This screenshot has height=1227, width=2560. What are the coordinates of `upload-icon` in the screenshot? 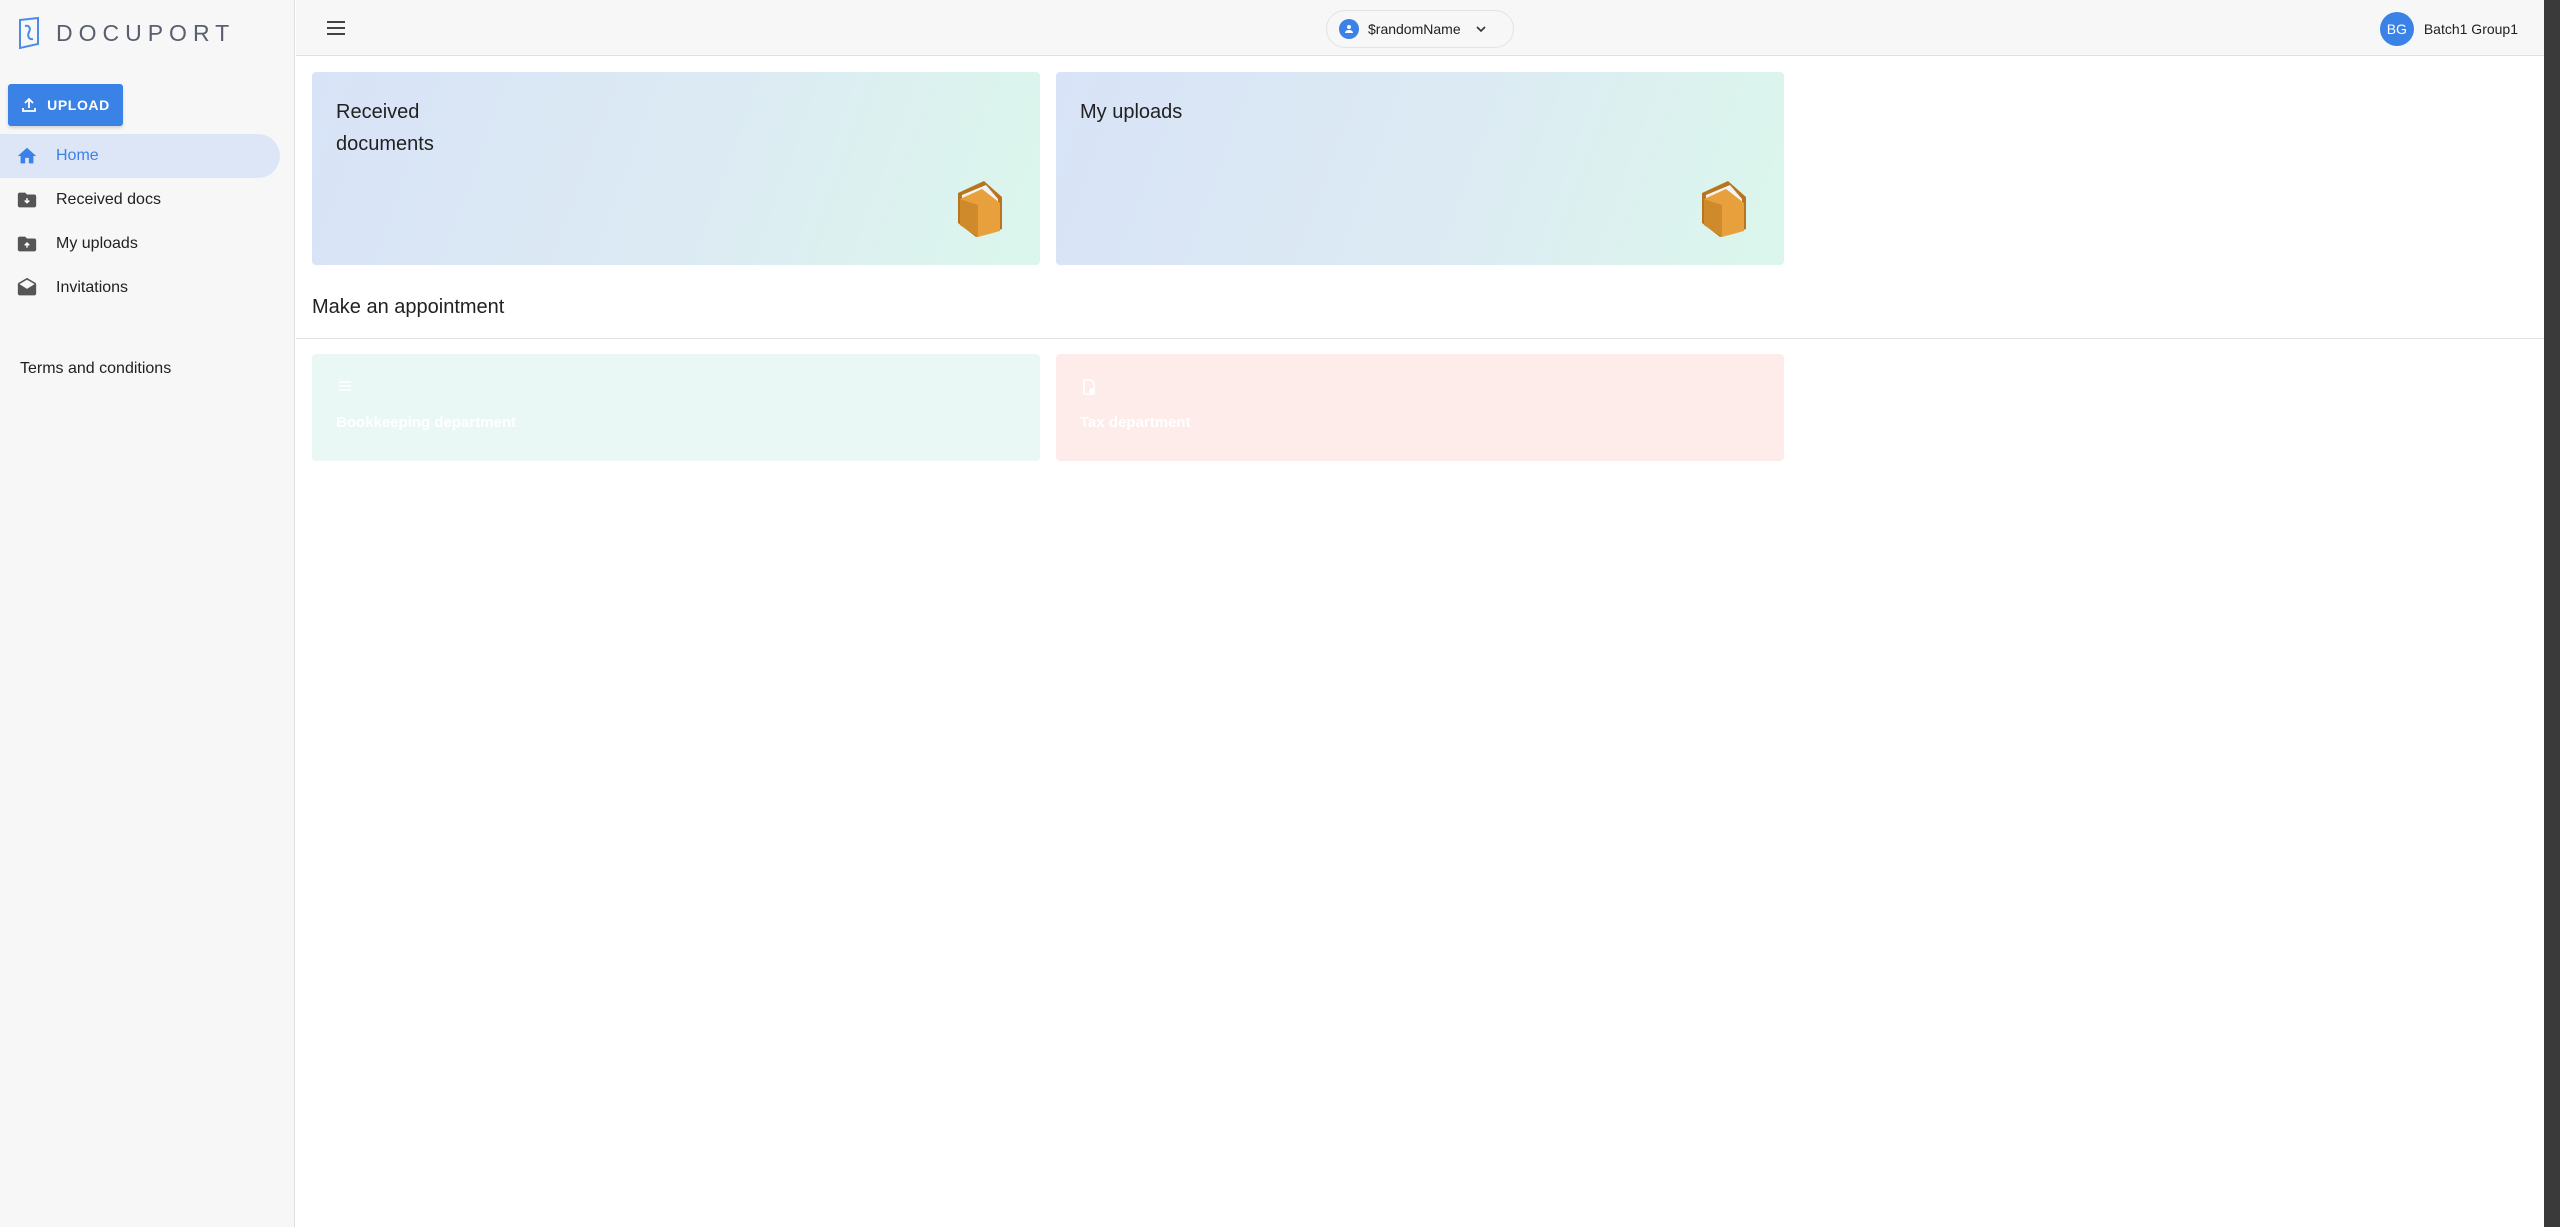 It's located at (29, 104).